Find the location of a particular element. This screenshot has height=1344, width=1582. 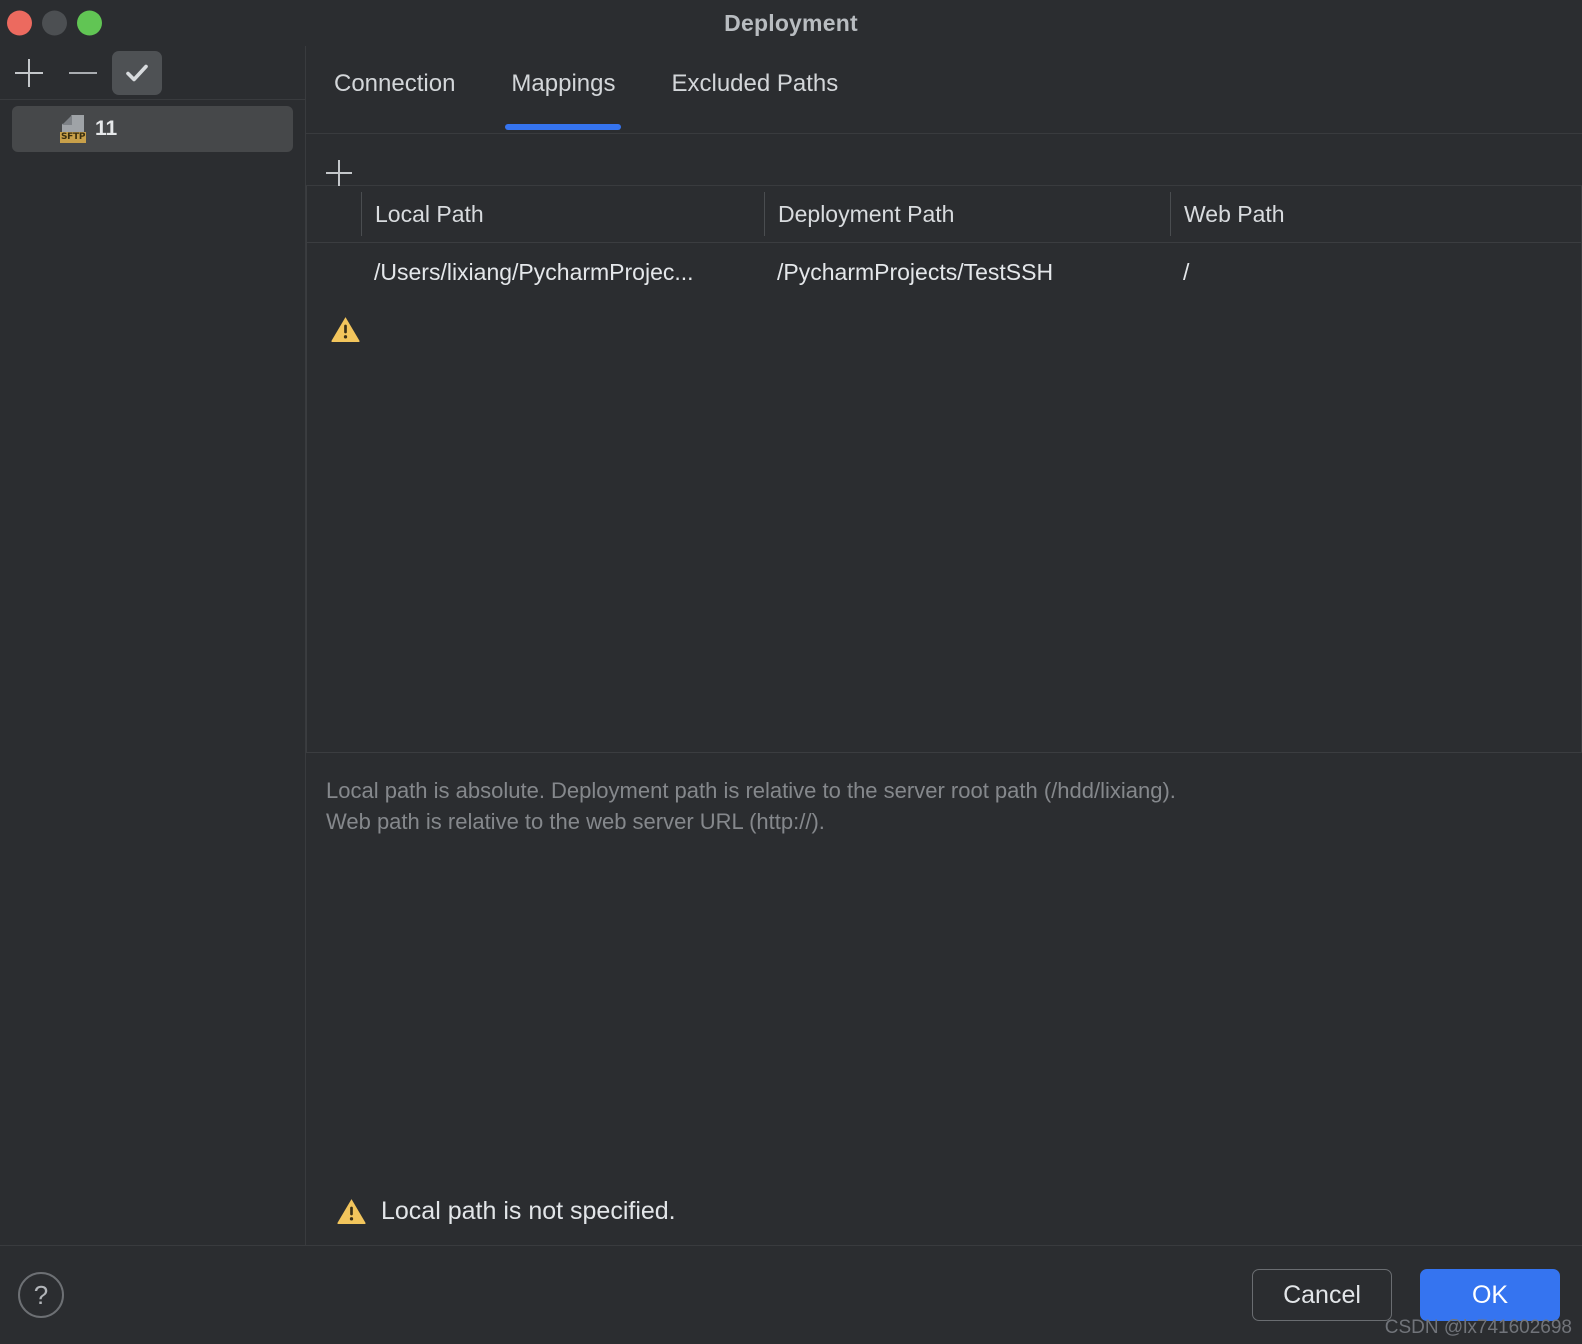

sftp-server-icon: SFTP is located at coordinates (73, 129).